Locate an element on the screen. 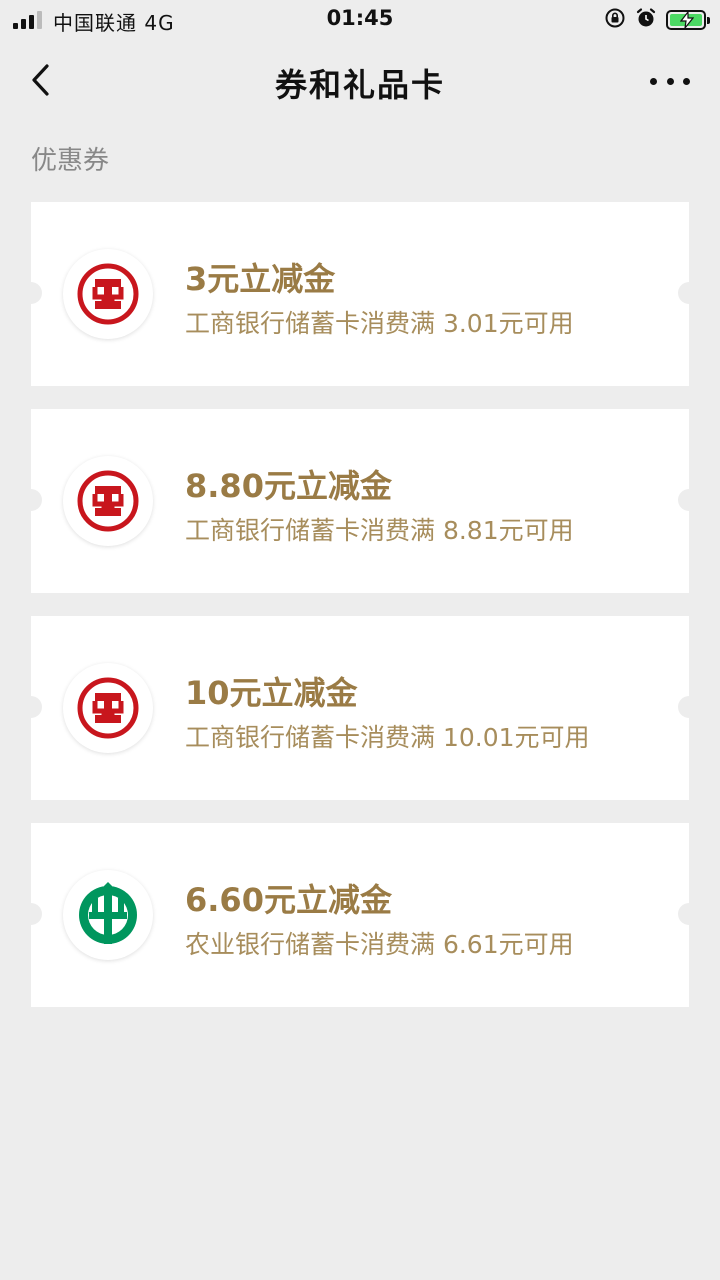 Image resolution: width=720 pixels, height=1280 pixels. battery-charging-icon is located at coordinates (688, 20).